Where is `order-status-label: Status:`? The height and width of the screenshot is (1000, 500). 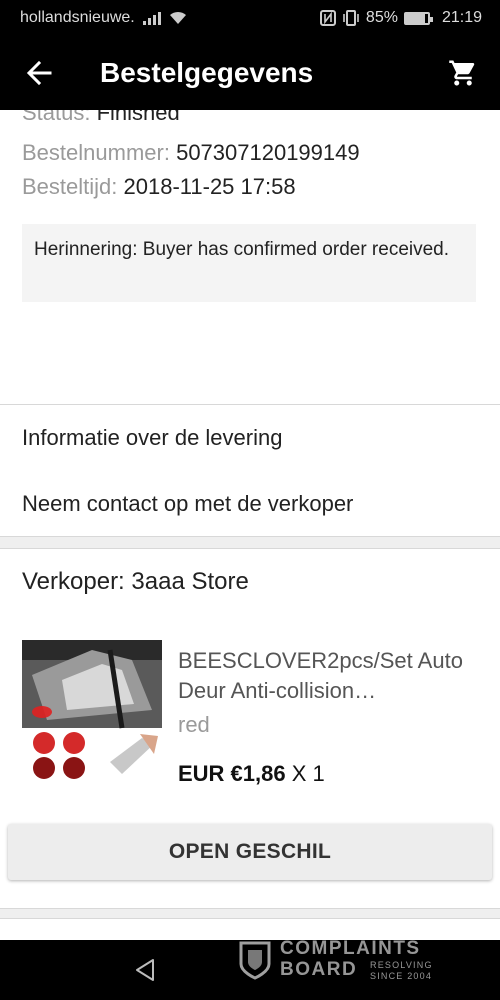 order-status-label: Status: is located at coordinates (56, 117).